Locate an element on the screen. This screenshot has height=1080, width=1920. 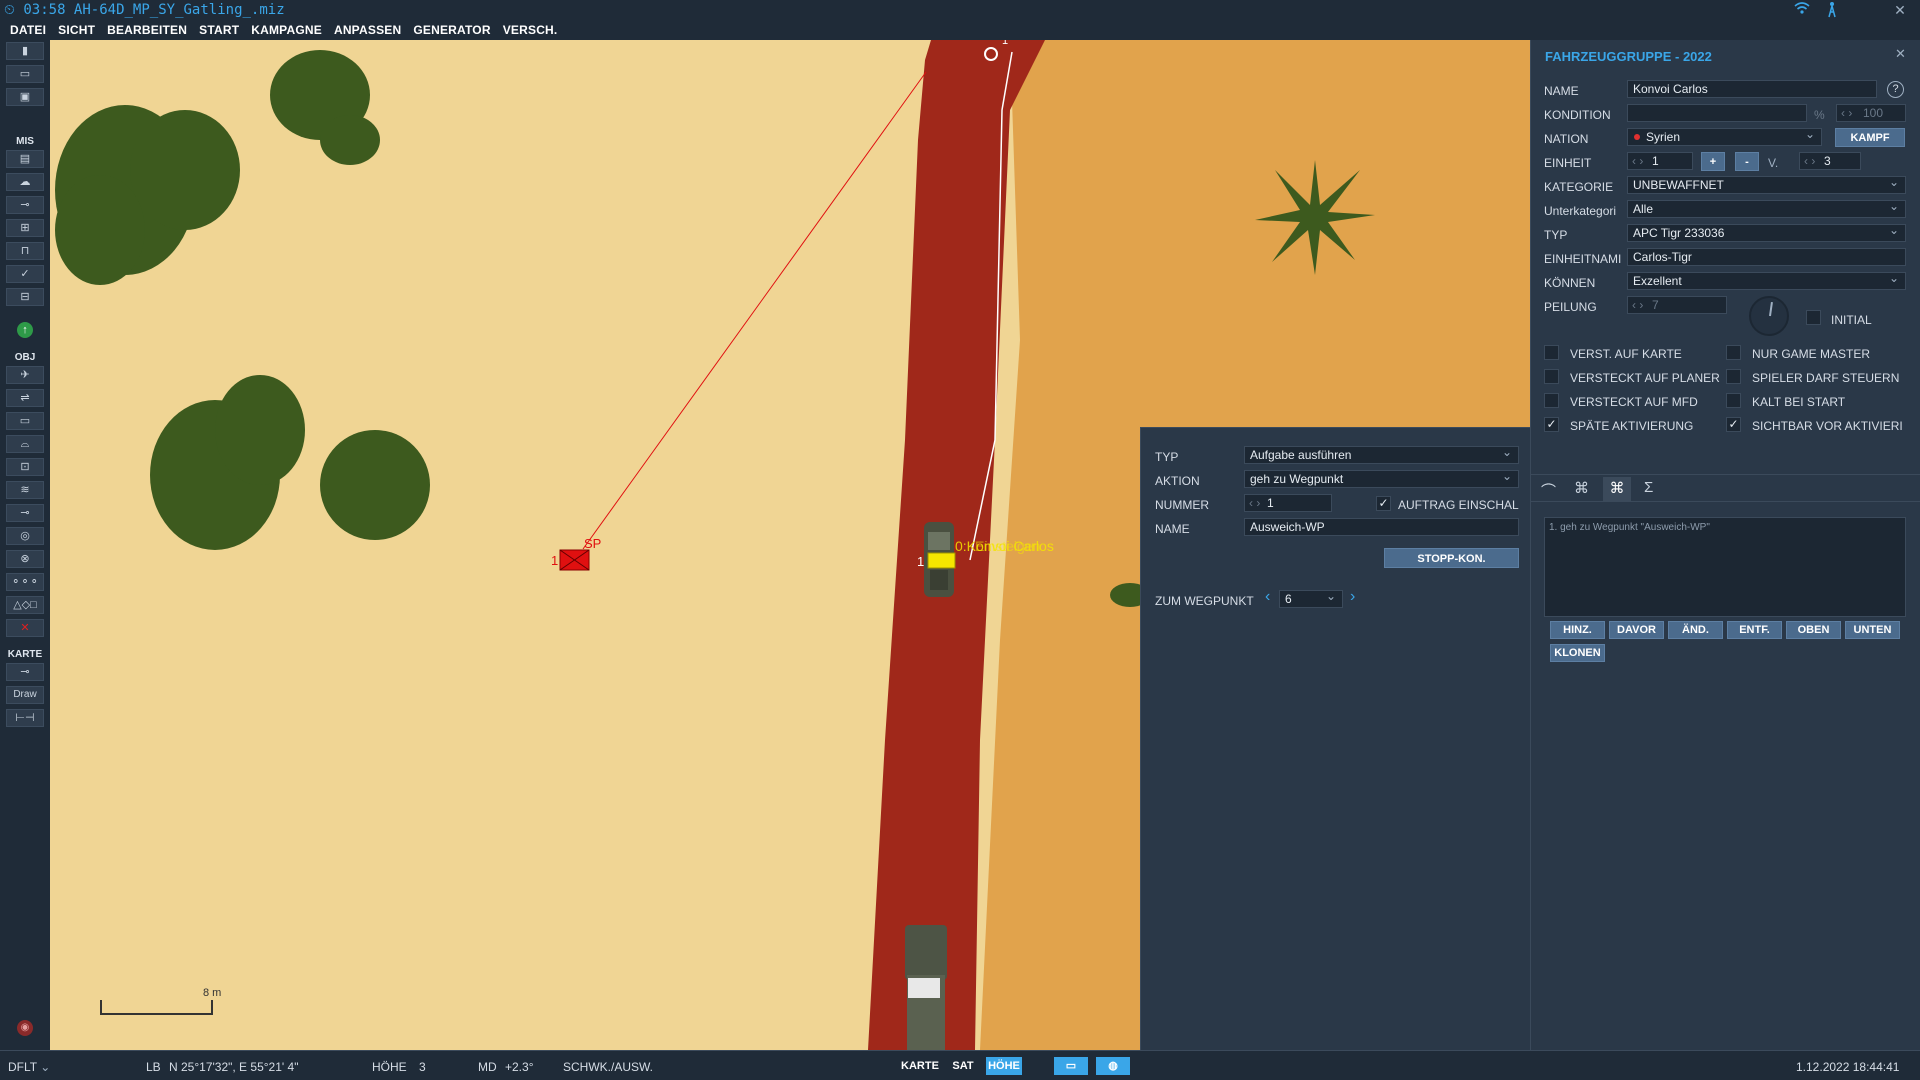
wifi-icon is located at coordinates (1802, 10).